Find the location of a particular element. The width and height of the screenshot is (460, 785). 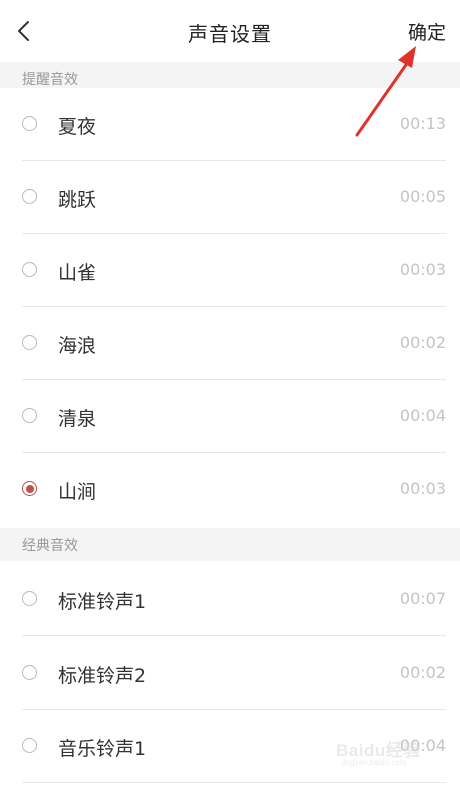

nav-header: 声音设置 确定 is located at coordinates (230, 31).